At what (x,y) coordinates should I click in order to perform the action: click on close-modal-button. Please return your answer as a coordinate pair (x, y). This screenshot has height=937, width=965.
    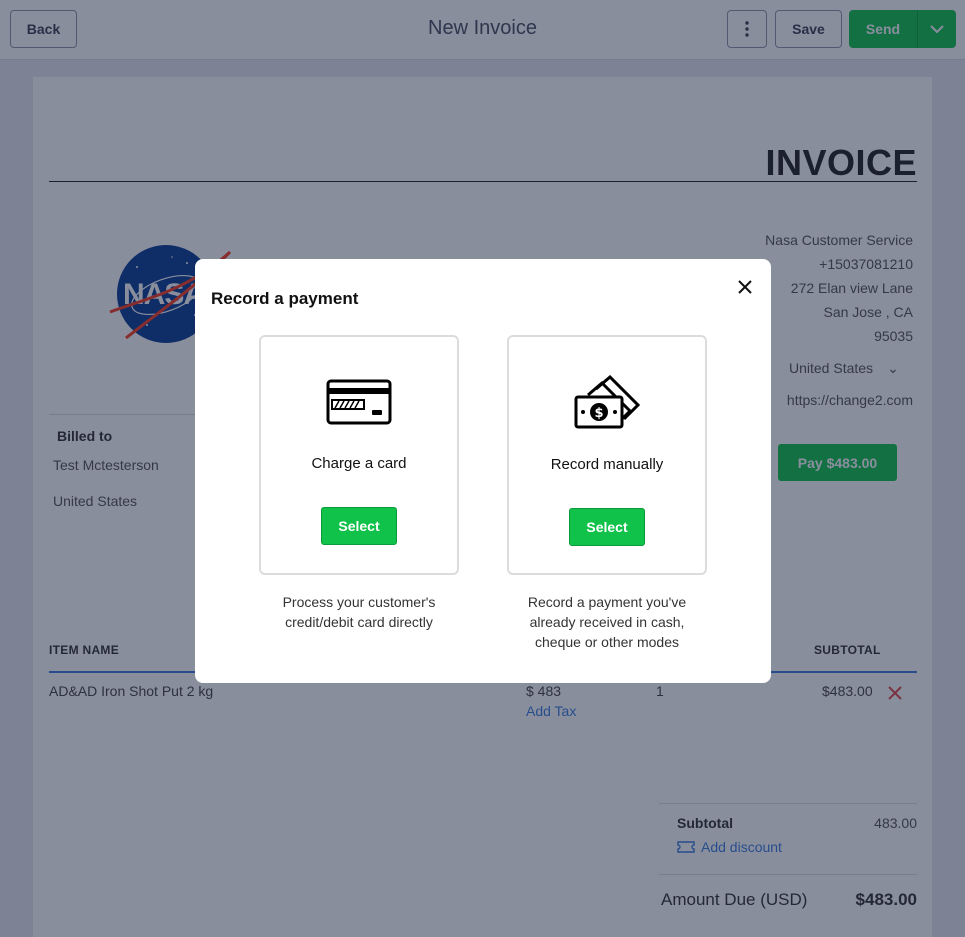
    Looking at the image, I should click on (745, 287).